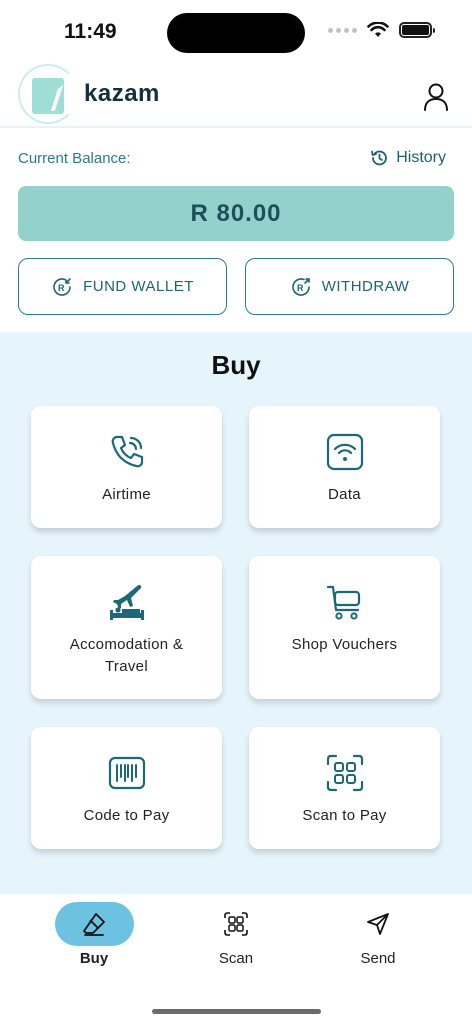  I want to click on profile-button, so click(436, 97).